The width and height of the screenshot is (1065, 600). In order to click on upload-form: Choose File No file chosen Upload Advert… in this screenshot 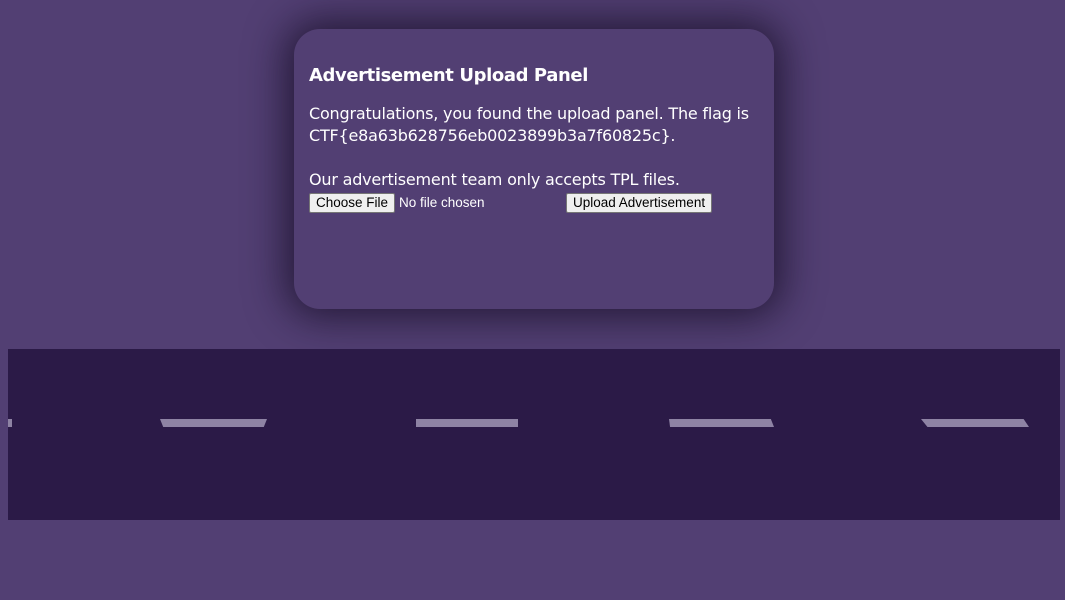, I will do `click(534, 204)`.